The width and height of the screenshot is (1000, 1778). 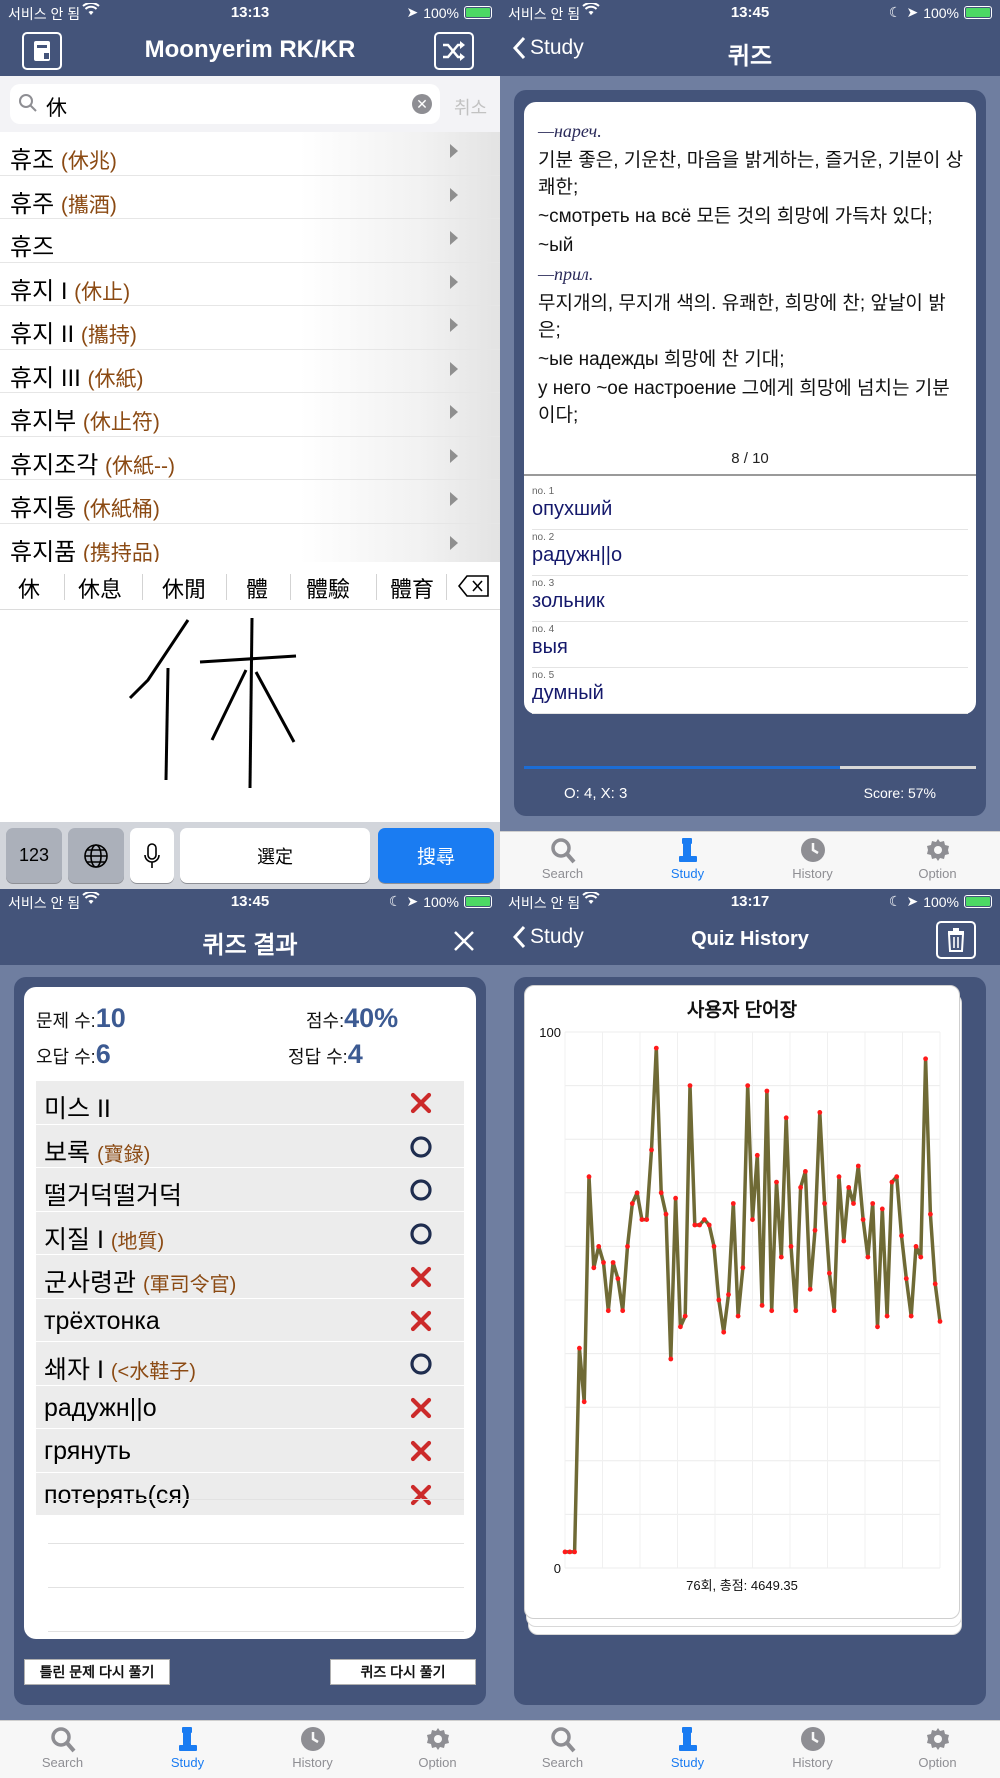 What do you see at coordinates (250, 1320) in the screenshot?
I see `result-row: трёхтонка` at bounding box center [250, 1320].